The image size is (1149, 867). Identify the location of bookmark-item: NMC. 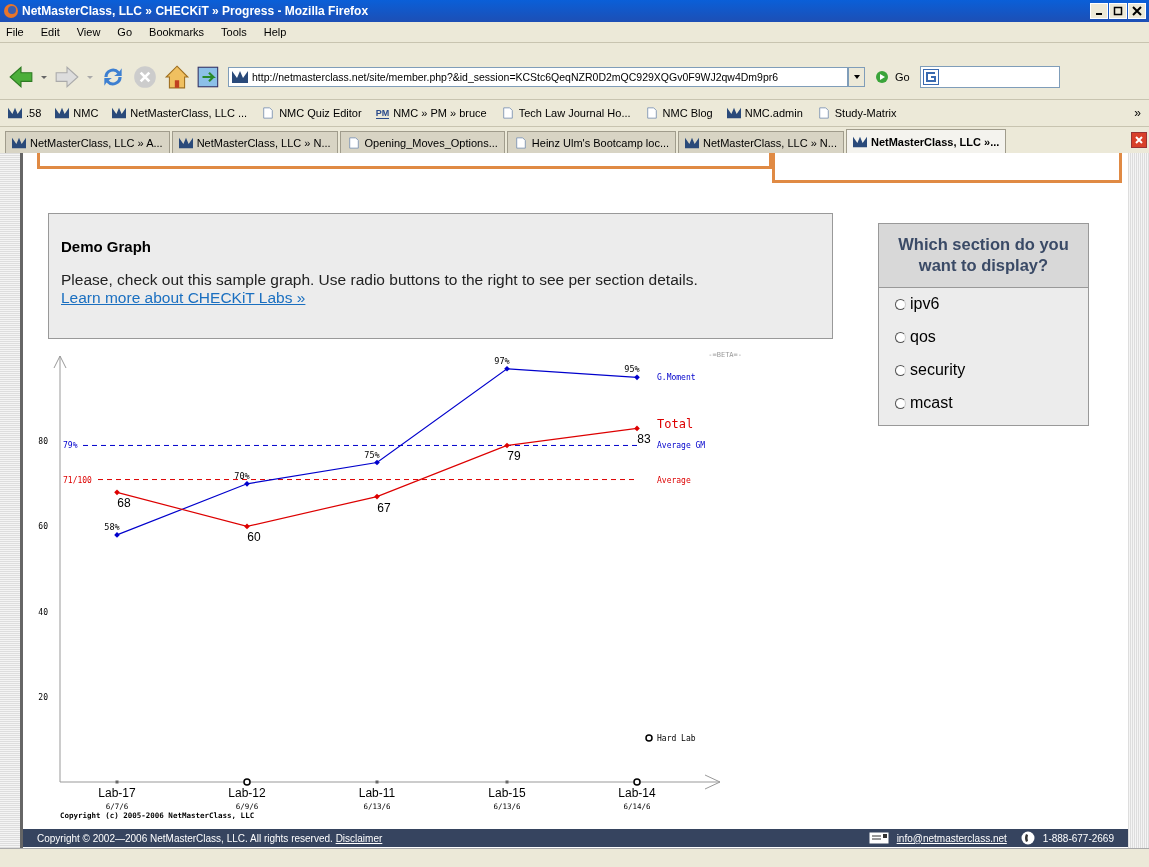
(77, 113).